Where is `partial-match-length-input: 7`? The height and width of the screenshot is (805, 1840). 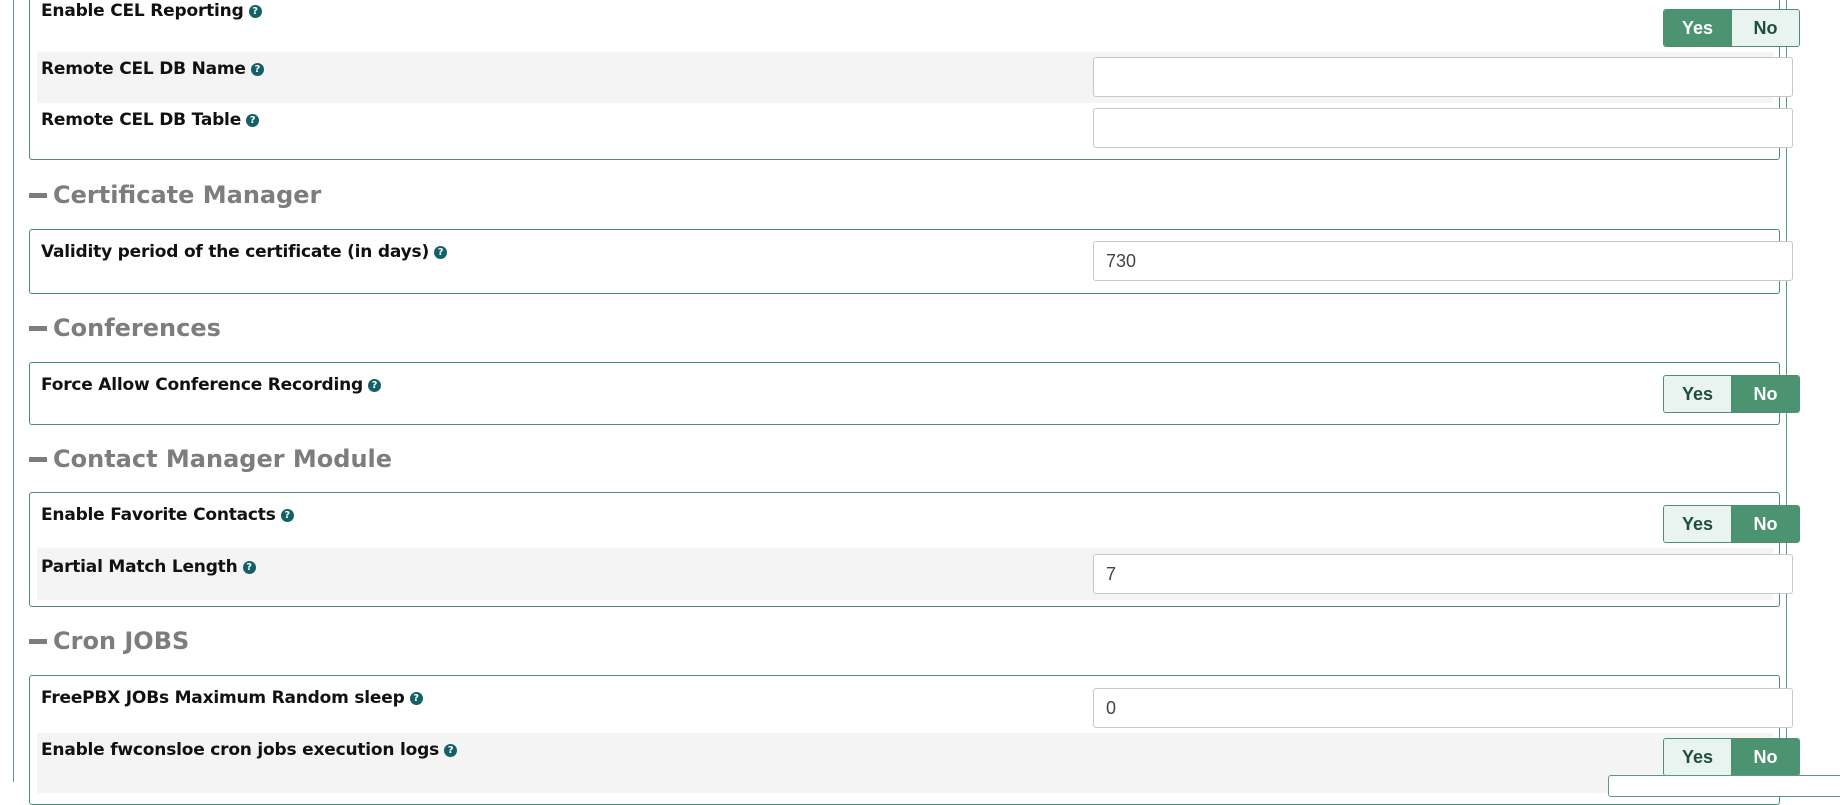
partial-match-length-input: 7 is located at coordinates (1443, 574).